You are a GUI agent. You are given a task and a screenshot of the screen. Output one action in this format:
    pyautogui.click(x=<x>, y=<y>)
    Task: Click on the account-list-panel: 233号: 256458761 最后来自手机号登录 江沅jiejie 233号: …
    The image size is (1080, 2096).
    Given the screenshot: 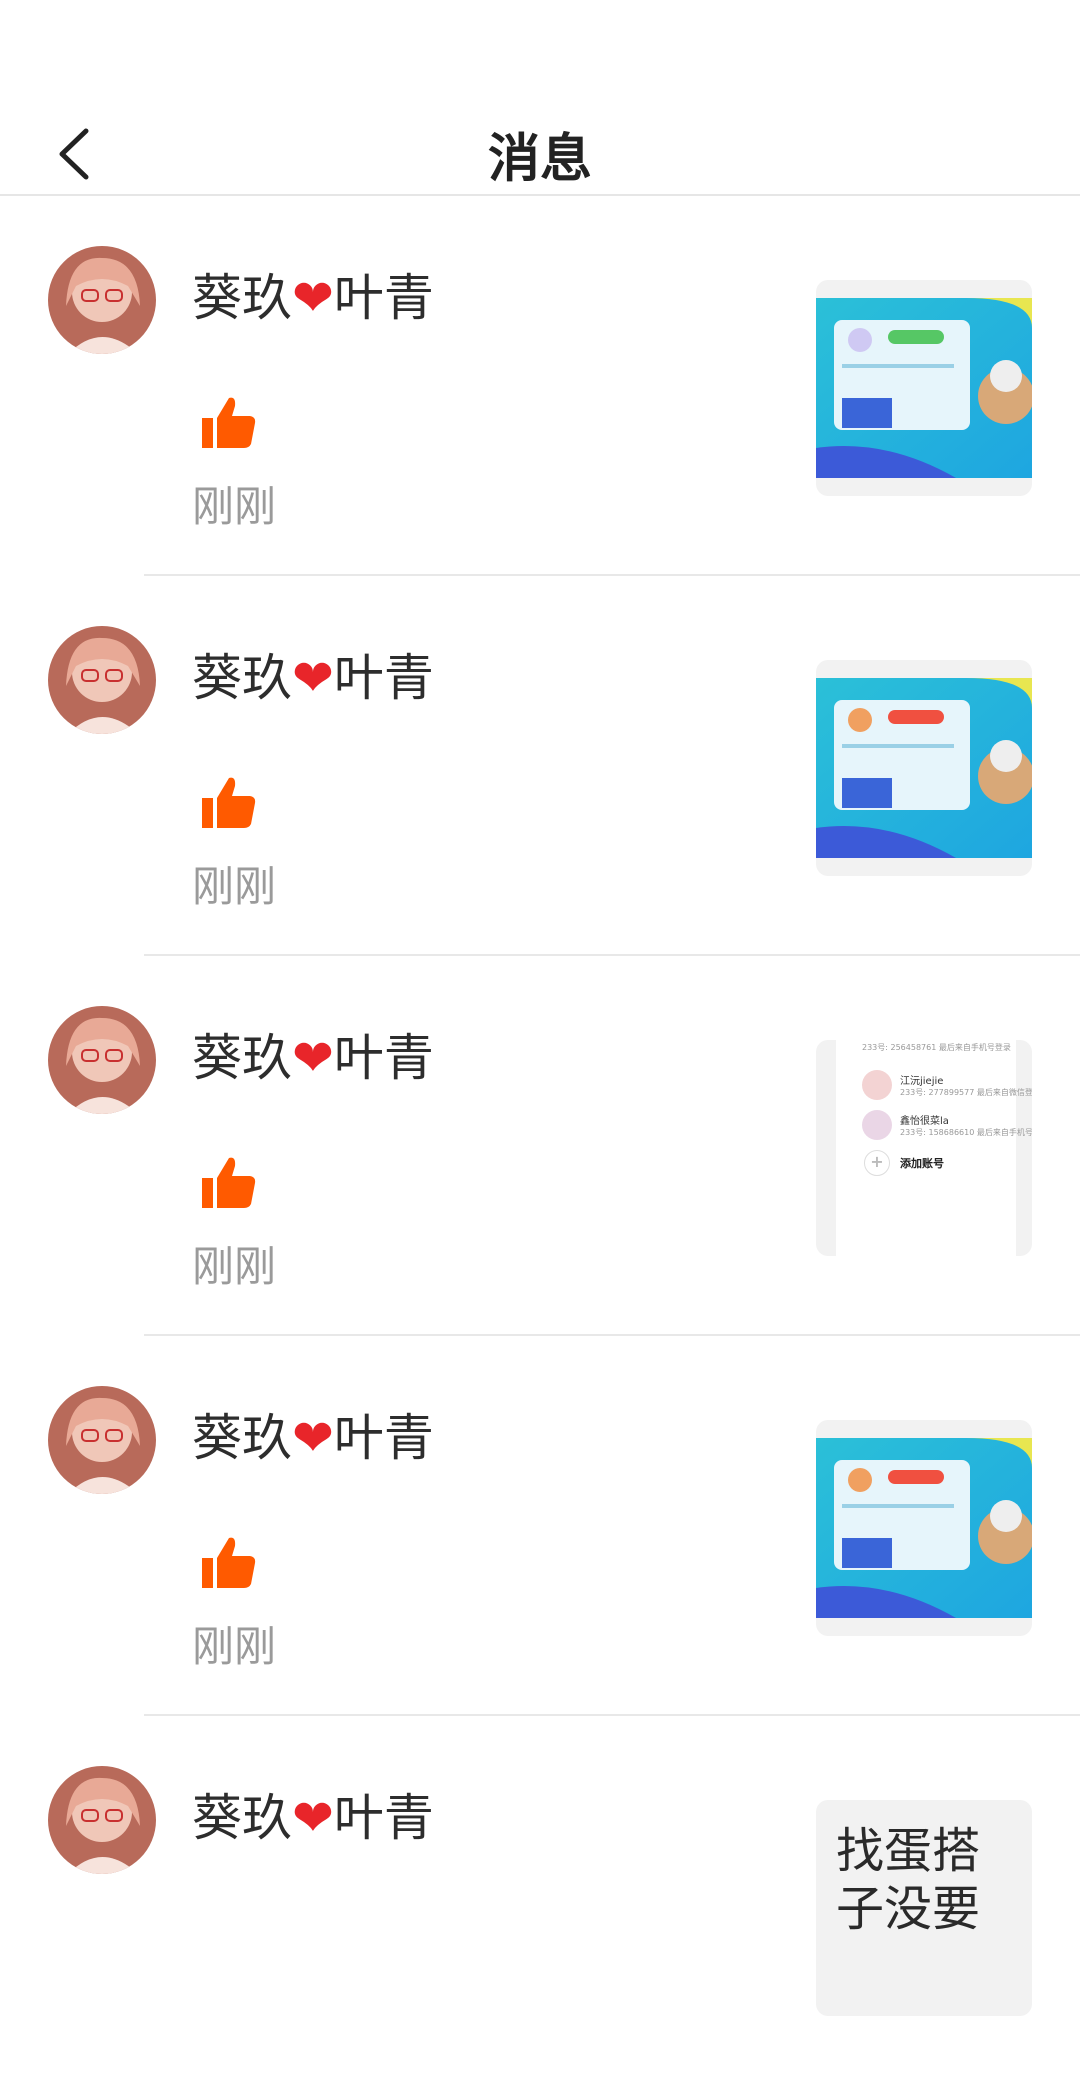 What is the action you would take?
    pyautogui.click(x=934, y=1148)
    